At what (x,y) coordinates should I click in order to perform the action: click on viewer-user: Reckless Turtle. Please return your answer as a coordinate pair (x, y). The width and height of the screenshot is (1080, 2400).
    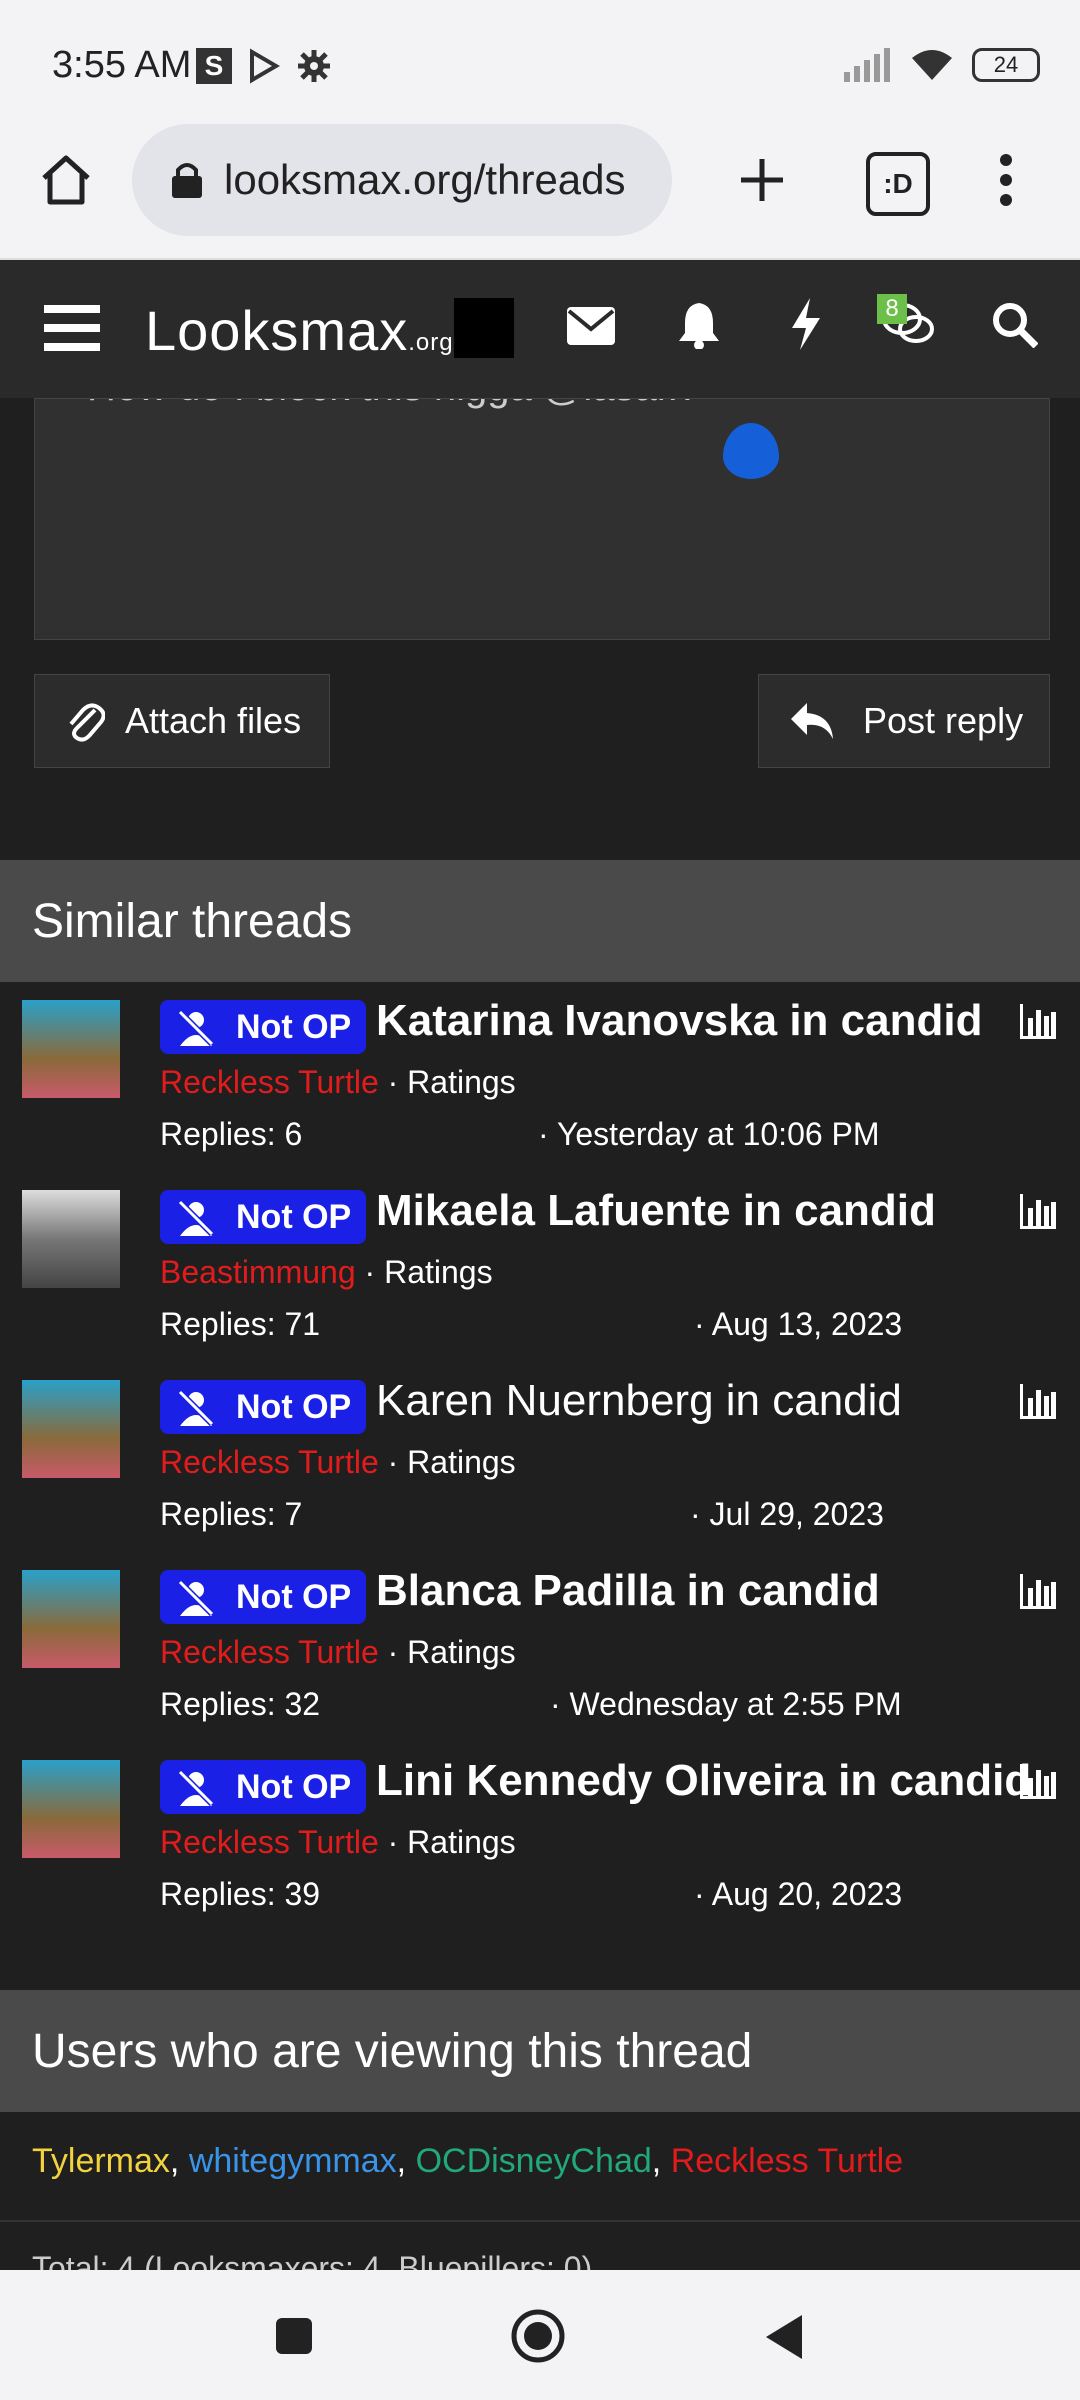
    Looking at the image, I should click on (787, 2161).